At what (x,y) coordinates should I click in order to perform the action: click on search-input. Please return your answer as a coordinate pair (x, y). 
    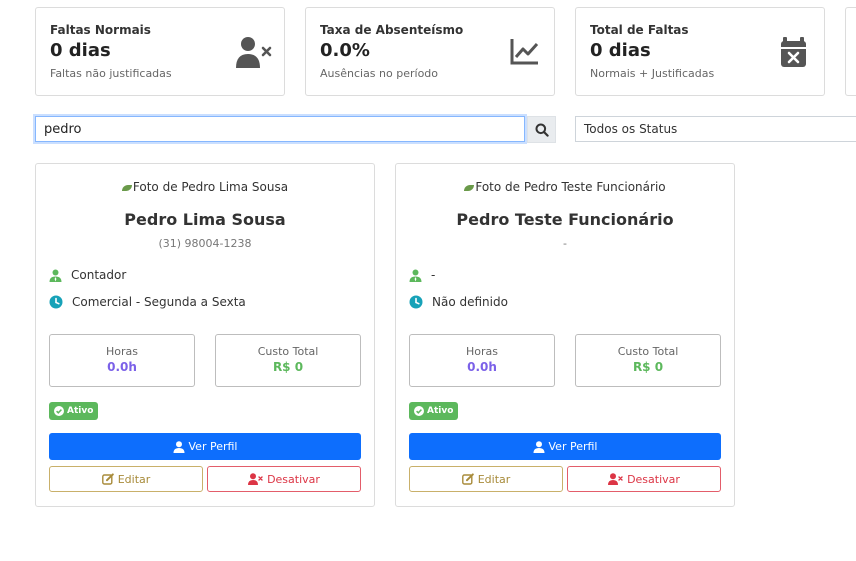
    Looking at the image, I should click on (280, 129).